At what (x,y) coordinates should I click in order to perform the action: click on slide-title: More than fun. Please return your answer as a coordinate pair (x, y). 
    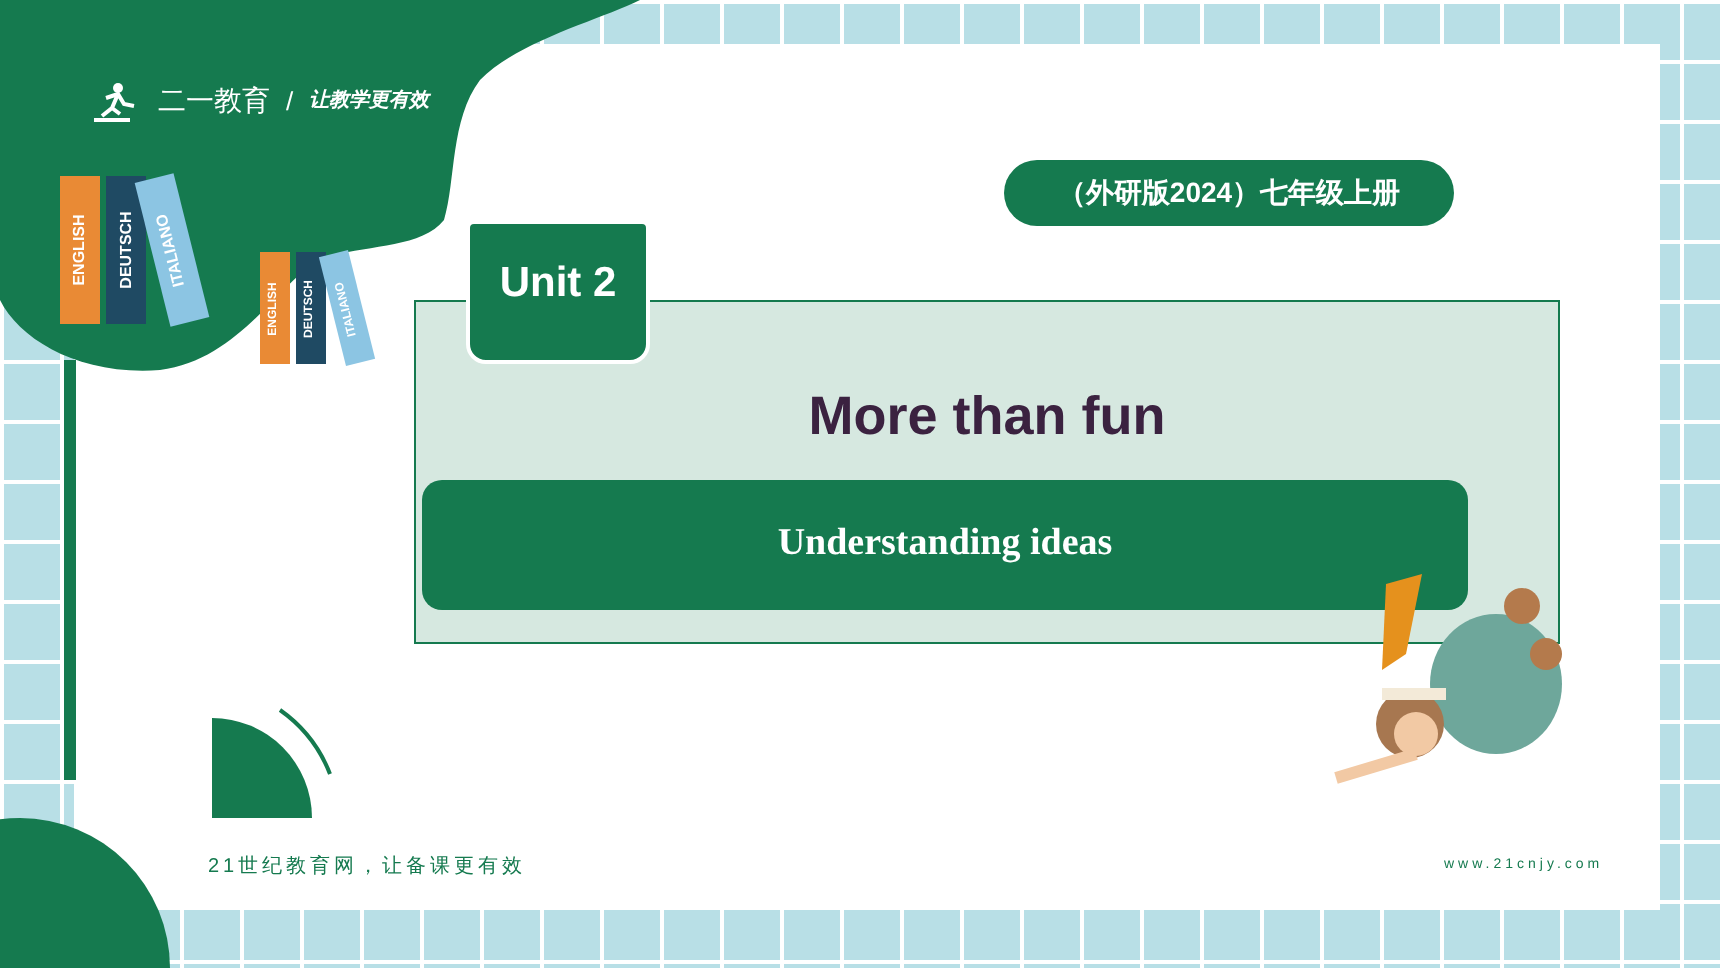
    Looking at the image, I should click on (987, 417).